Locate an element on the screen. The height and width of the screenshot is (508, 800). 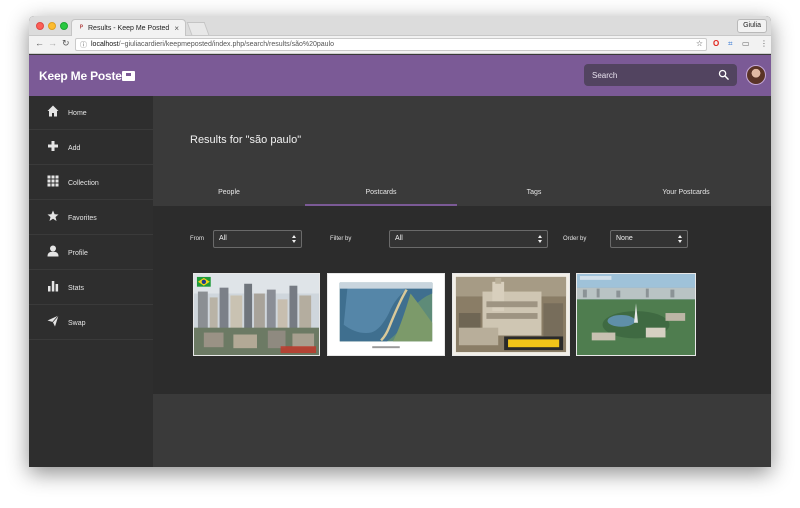
browser-tab: ᴾ Results - Keep Me Posted × is located at coordinates (128, 27).